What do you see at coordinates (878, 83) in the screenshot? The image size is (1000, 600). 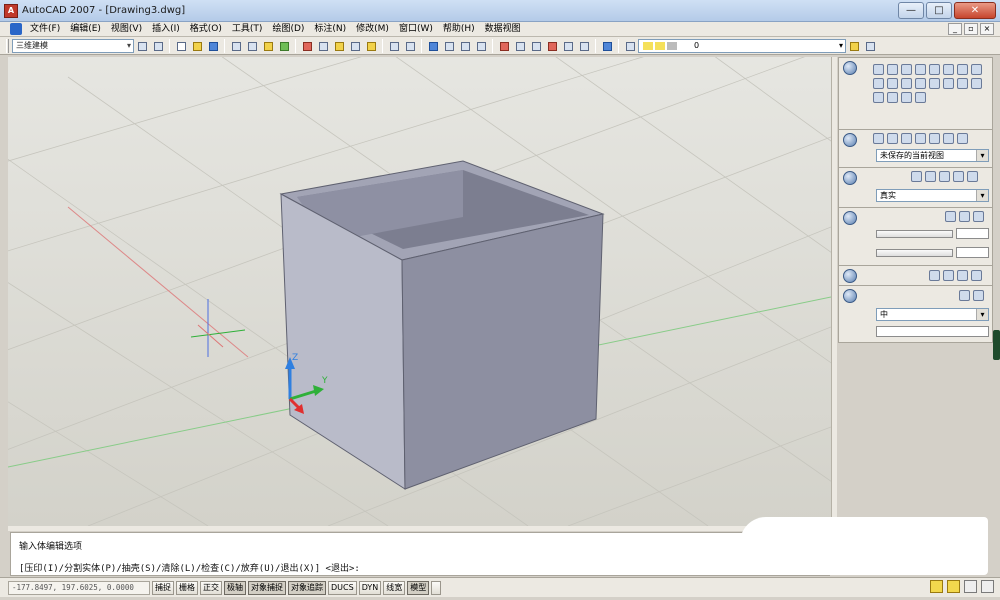 I see `revolve-tool-icon` at bounding box center [878, 83].